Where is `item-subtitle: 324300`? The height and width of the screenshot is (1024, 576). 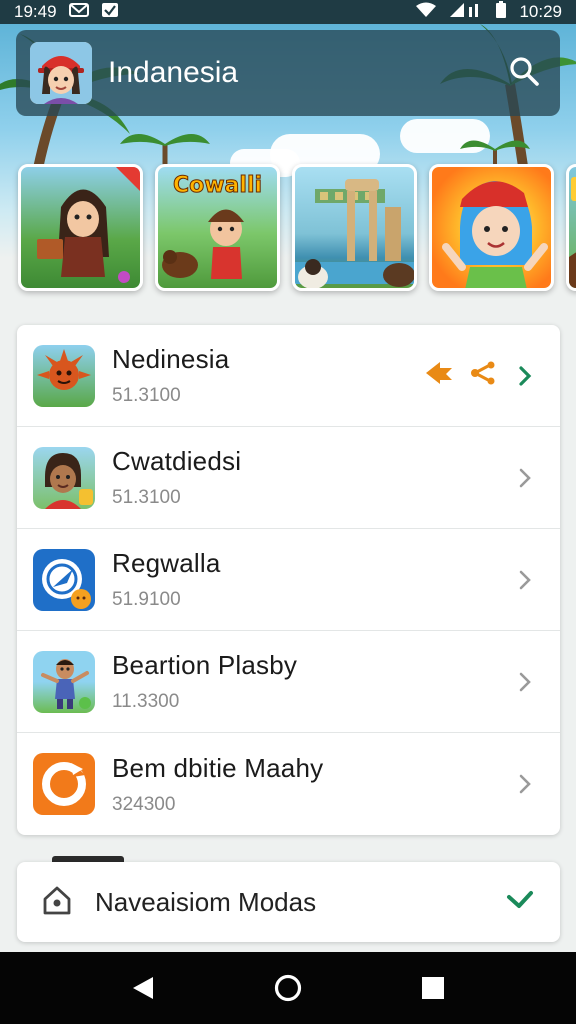
item-subtitle: 324300 is located at coordinates (144, 804).